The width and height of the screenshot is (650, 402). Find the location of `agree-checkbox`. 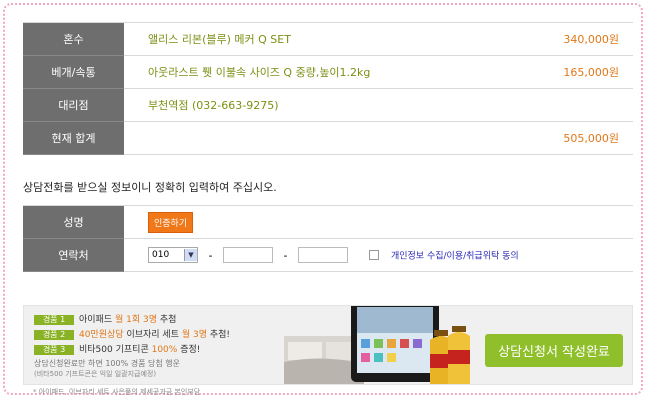

agree-checkbox is located at coordinates (374, 255).